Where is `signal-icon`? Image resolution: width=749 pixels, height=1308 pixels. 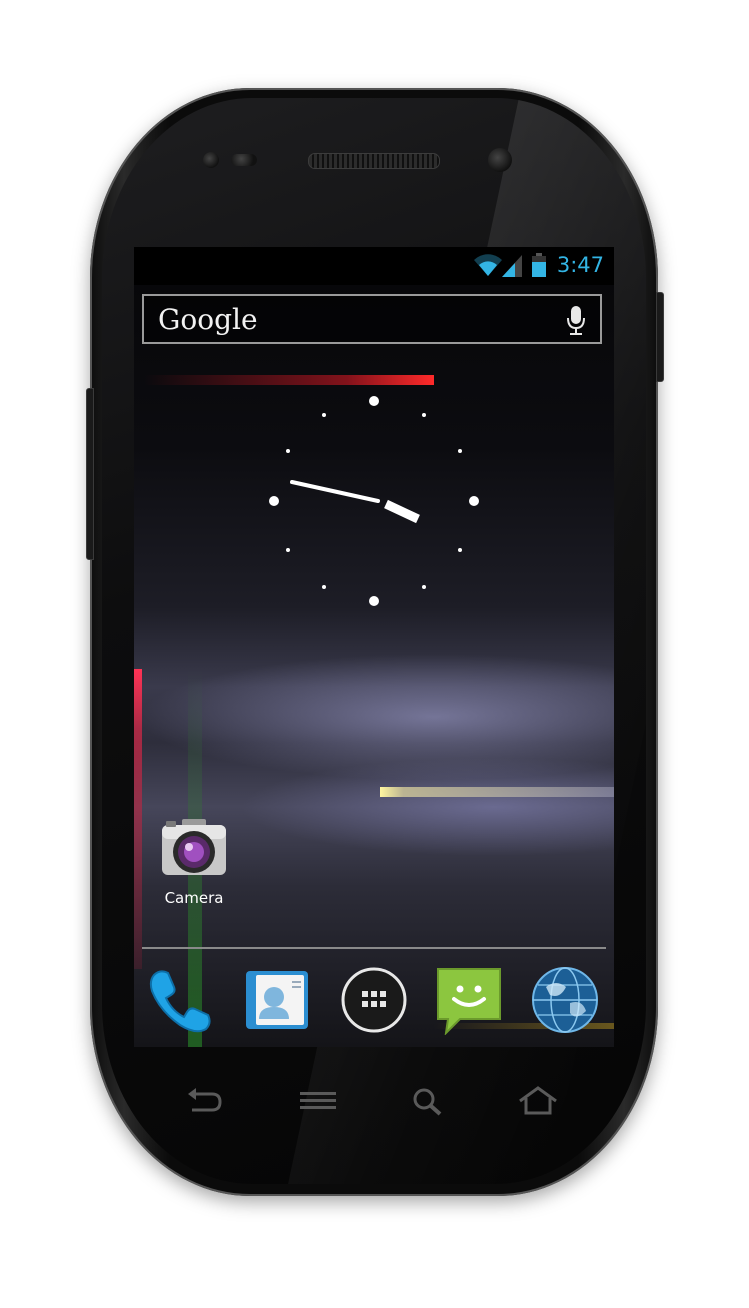
signal-icon is located at coordinates (512, 266).